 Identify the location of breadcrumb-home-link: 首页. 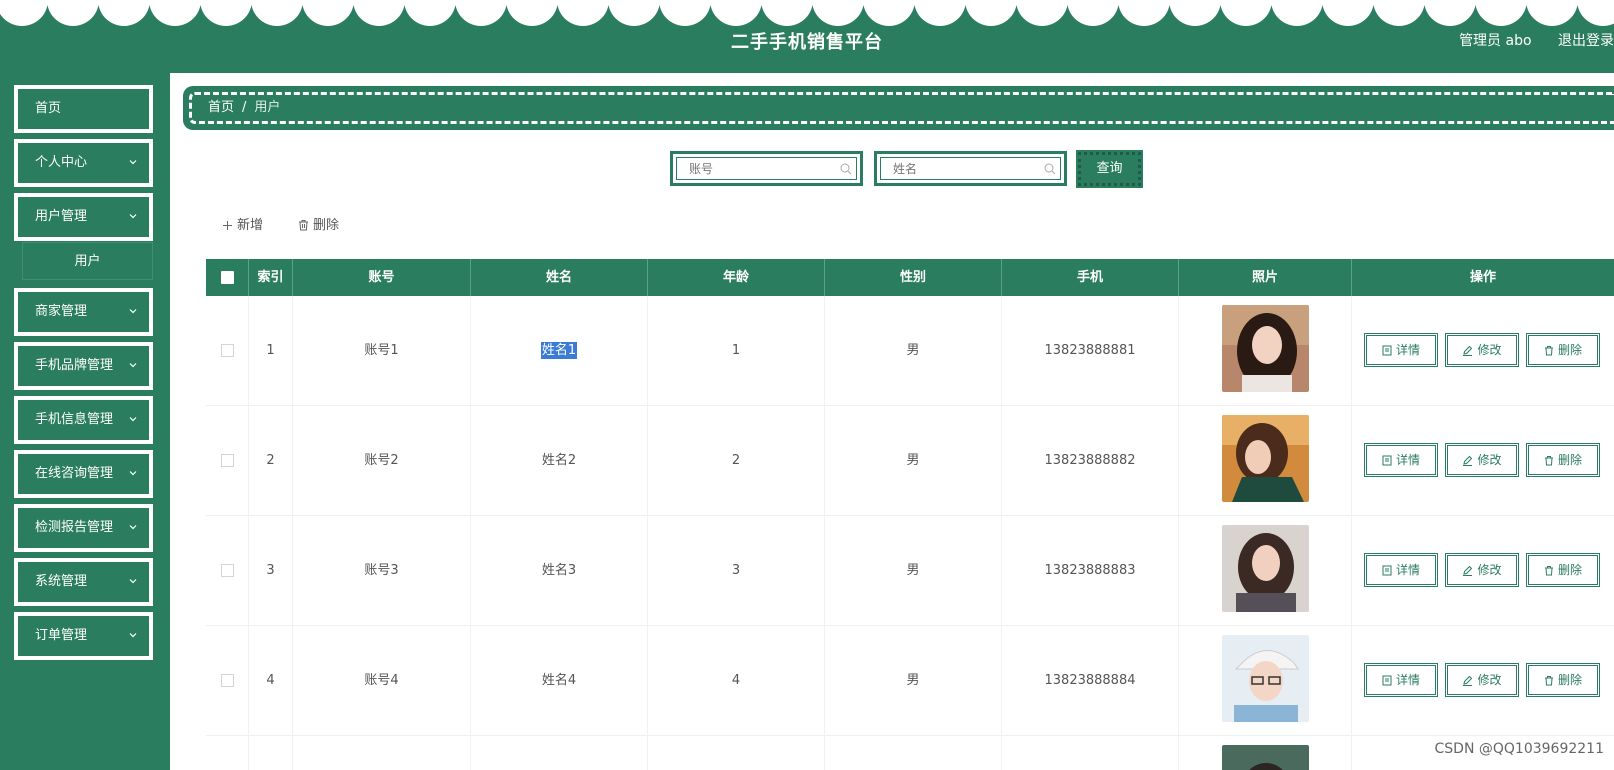
(221, 107).